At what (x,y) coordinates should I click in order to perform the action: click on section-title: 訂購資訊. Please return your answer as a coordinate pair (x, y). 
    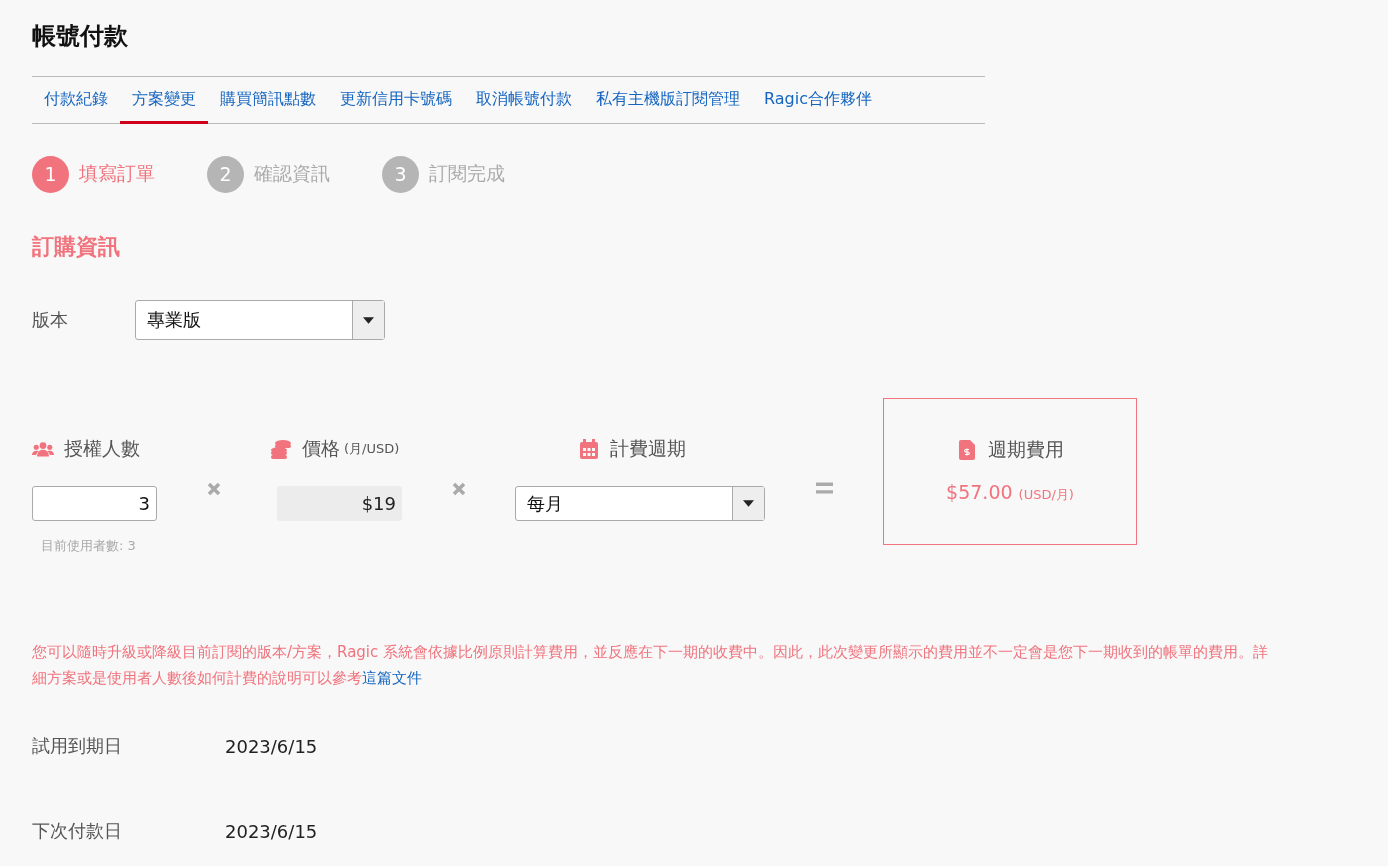
    Looking at the image, I should click on (76, 247).